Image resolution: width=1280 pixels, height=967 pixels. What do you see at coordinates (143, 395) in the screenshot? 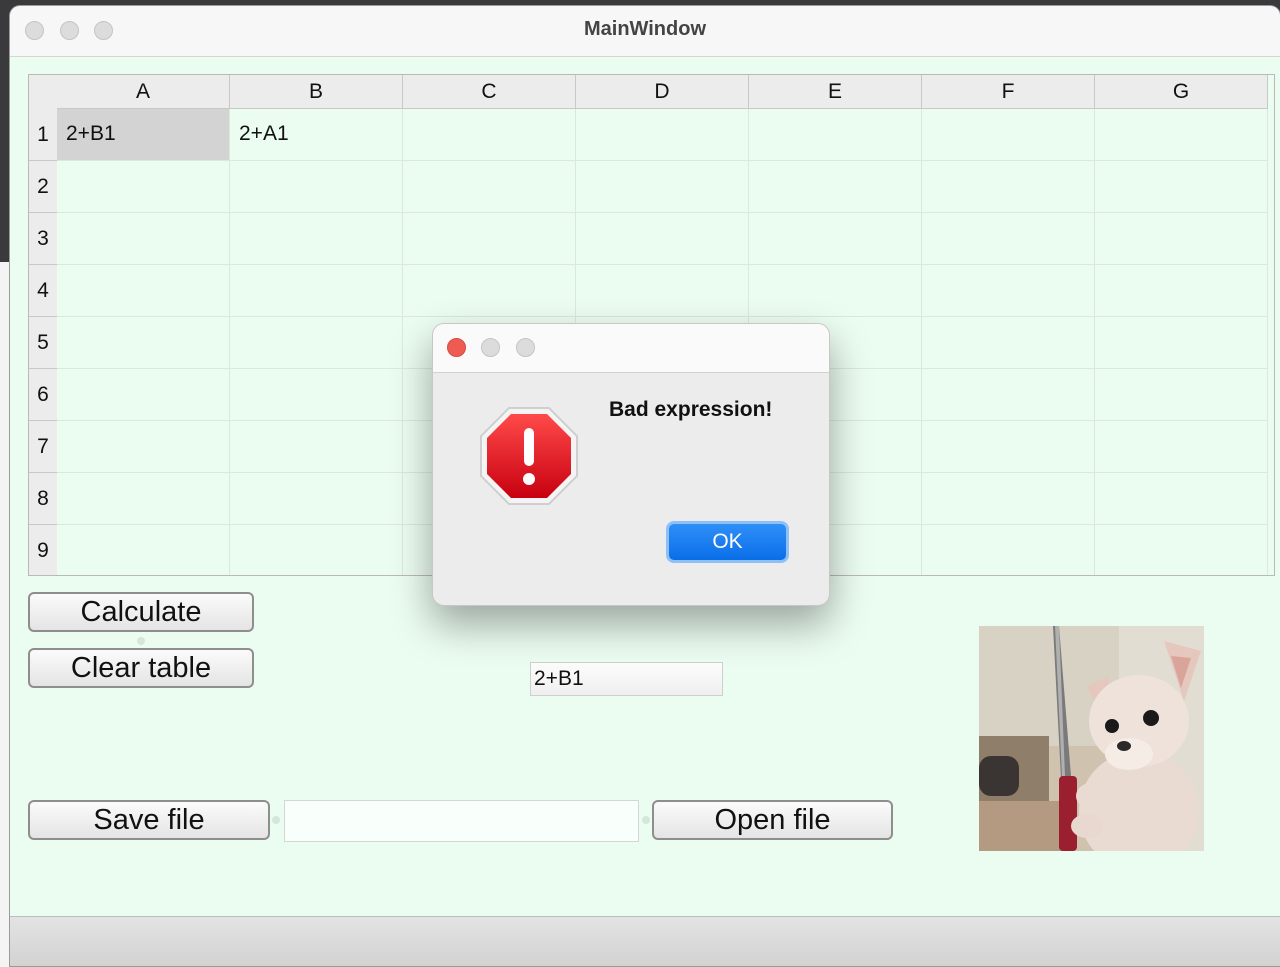
I see `cell-a6` at bounding box center [143, 395].